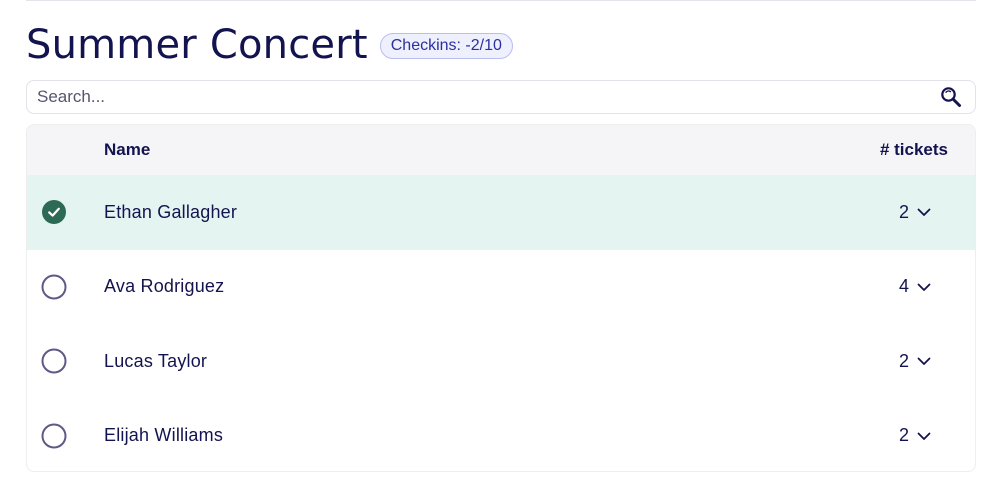 The image size is (997, 490). I want to click on column-header-tickets: # tickets, so click(914, 150).